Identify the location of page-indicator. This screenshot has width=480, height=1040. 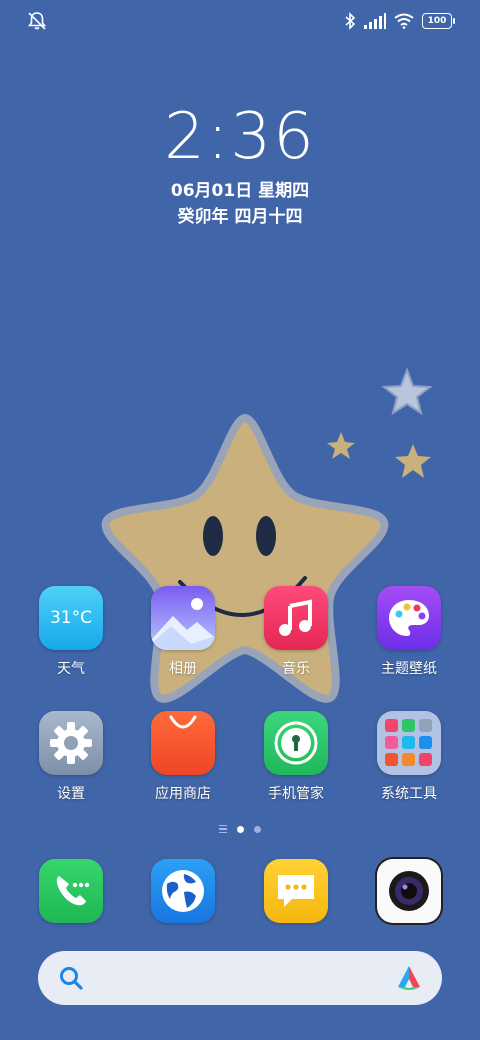
(240, 829).